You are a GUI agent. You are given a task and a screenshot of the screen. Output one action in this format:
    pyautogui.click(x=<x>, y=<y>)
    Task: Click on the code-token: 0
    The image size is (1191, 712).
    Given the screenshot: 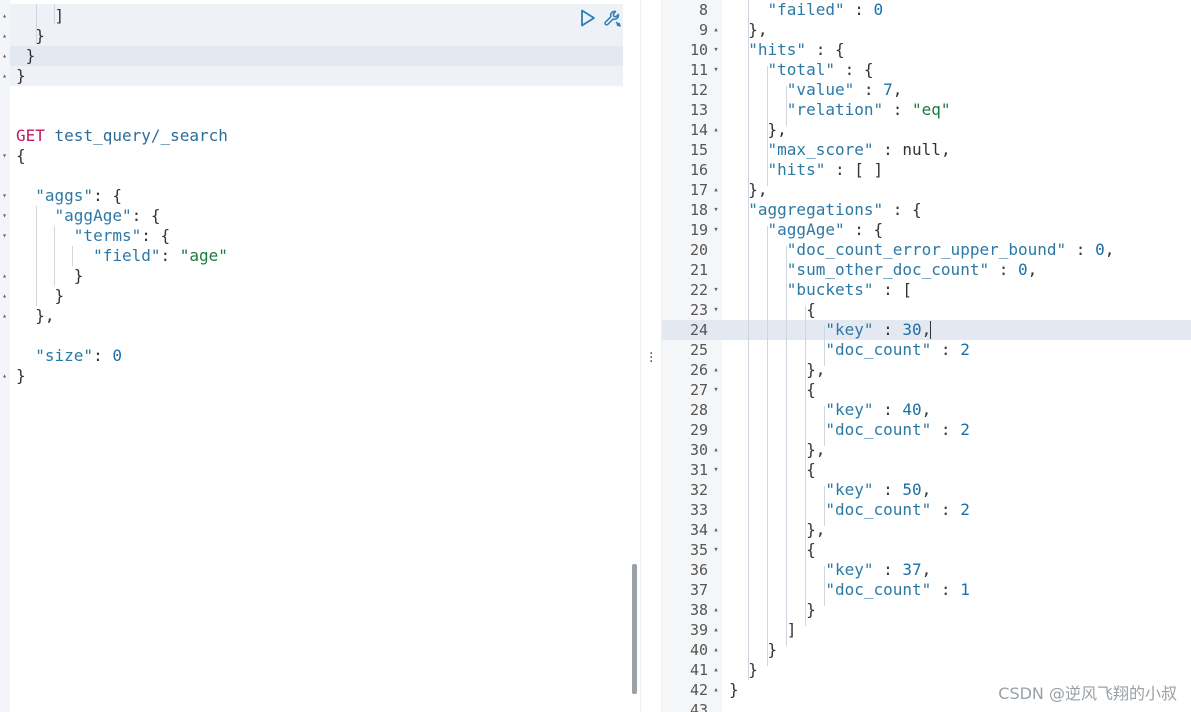 What is the action you would take?
    pyautogui.click(x=1100, y=249)
    